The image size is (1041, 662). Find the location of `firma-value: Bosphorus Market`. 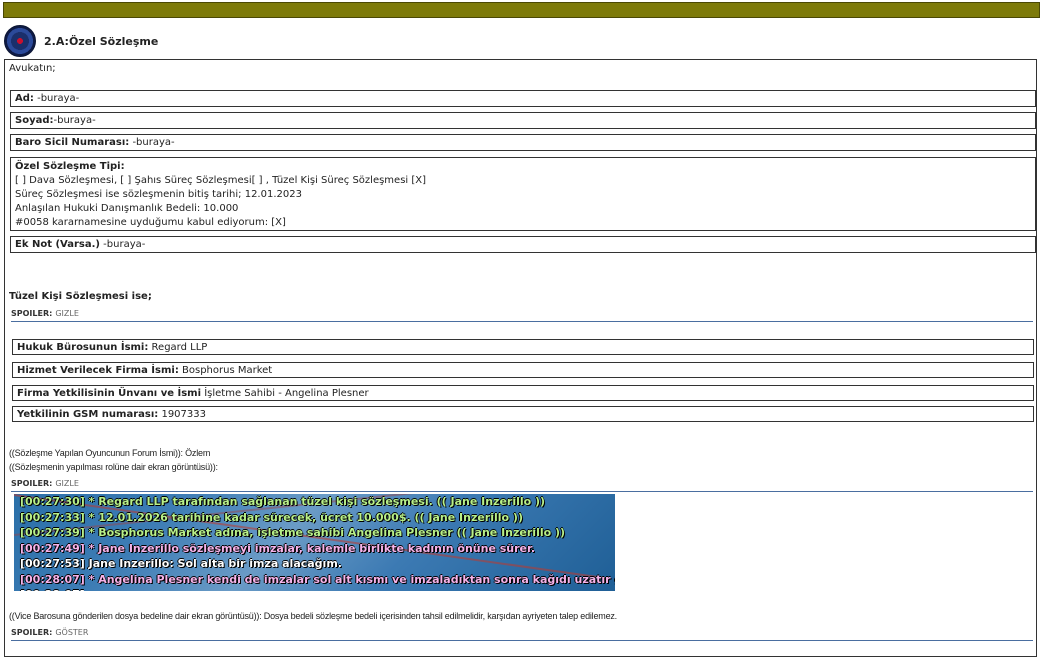

firma-value: Bosphorus Market is located at coordinates (225, 370).